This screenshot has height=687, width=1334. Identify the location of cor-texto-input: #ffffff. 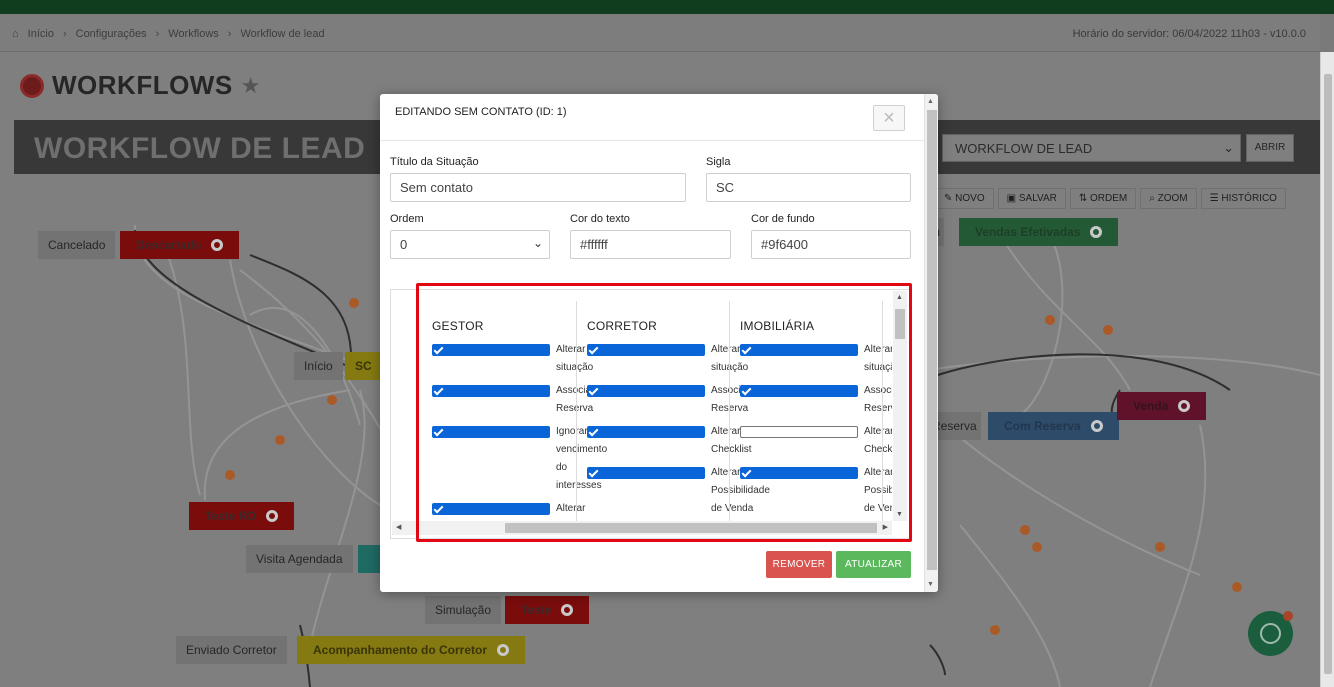
(650, 244).